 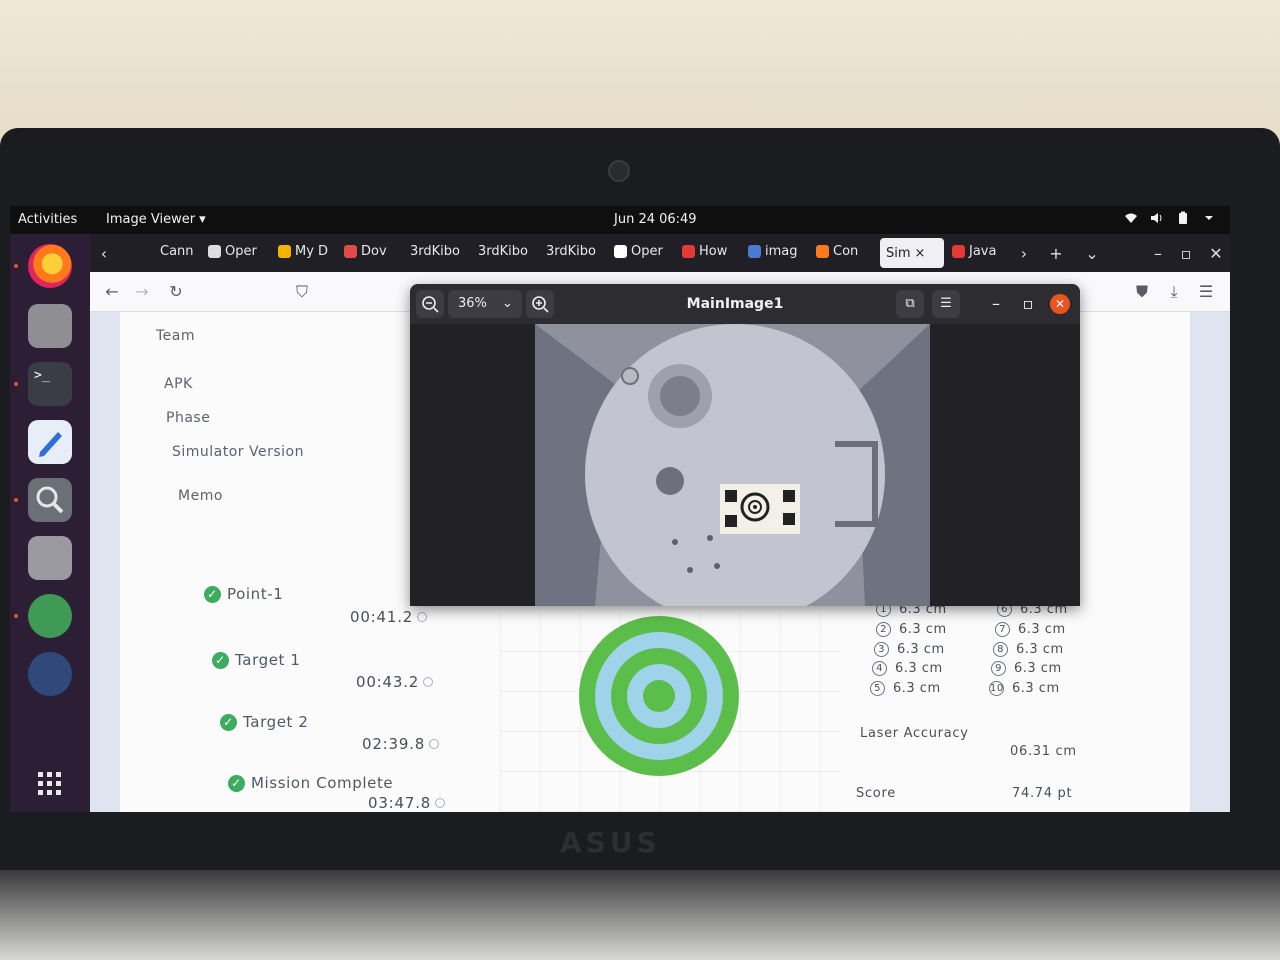 I want to click on tab-active: Sim ×, so click(x=912, y=253).